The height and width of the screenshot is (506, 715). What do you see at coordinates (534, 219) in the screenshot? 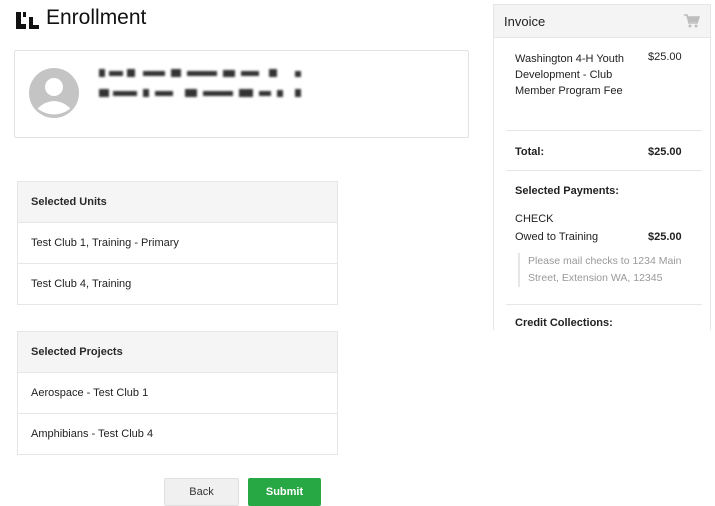
I see `payment-method: CHECK` at bounding box center [534, 219].